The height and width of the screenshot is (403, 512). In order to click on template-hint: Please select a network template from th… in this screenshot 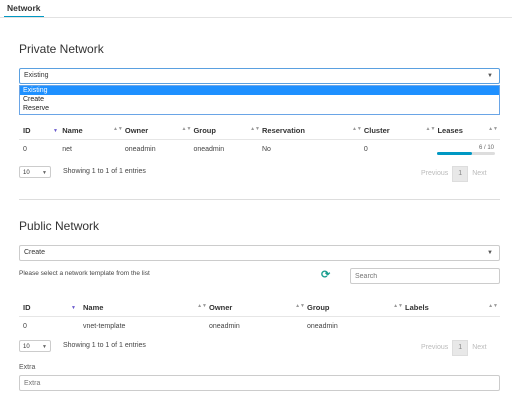, I will do `click(84, 273)`.